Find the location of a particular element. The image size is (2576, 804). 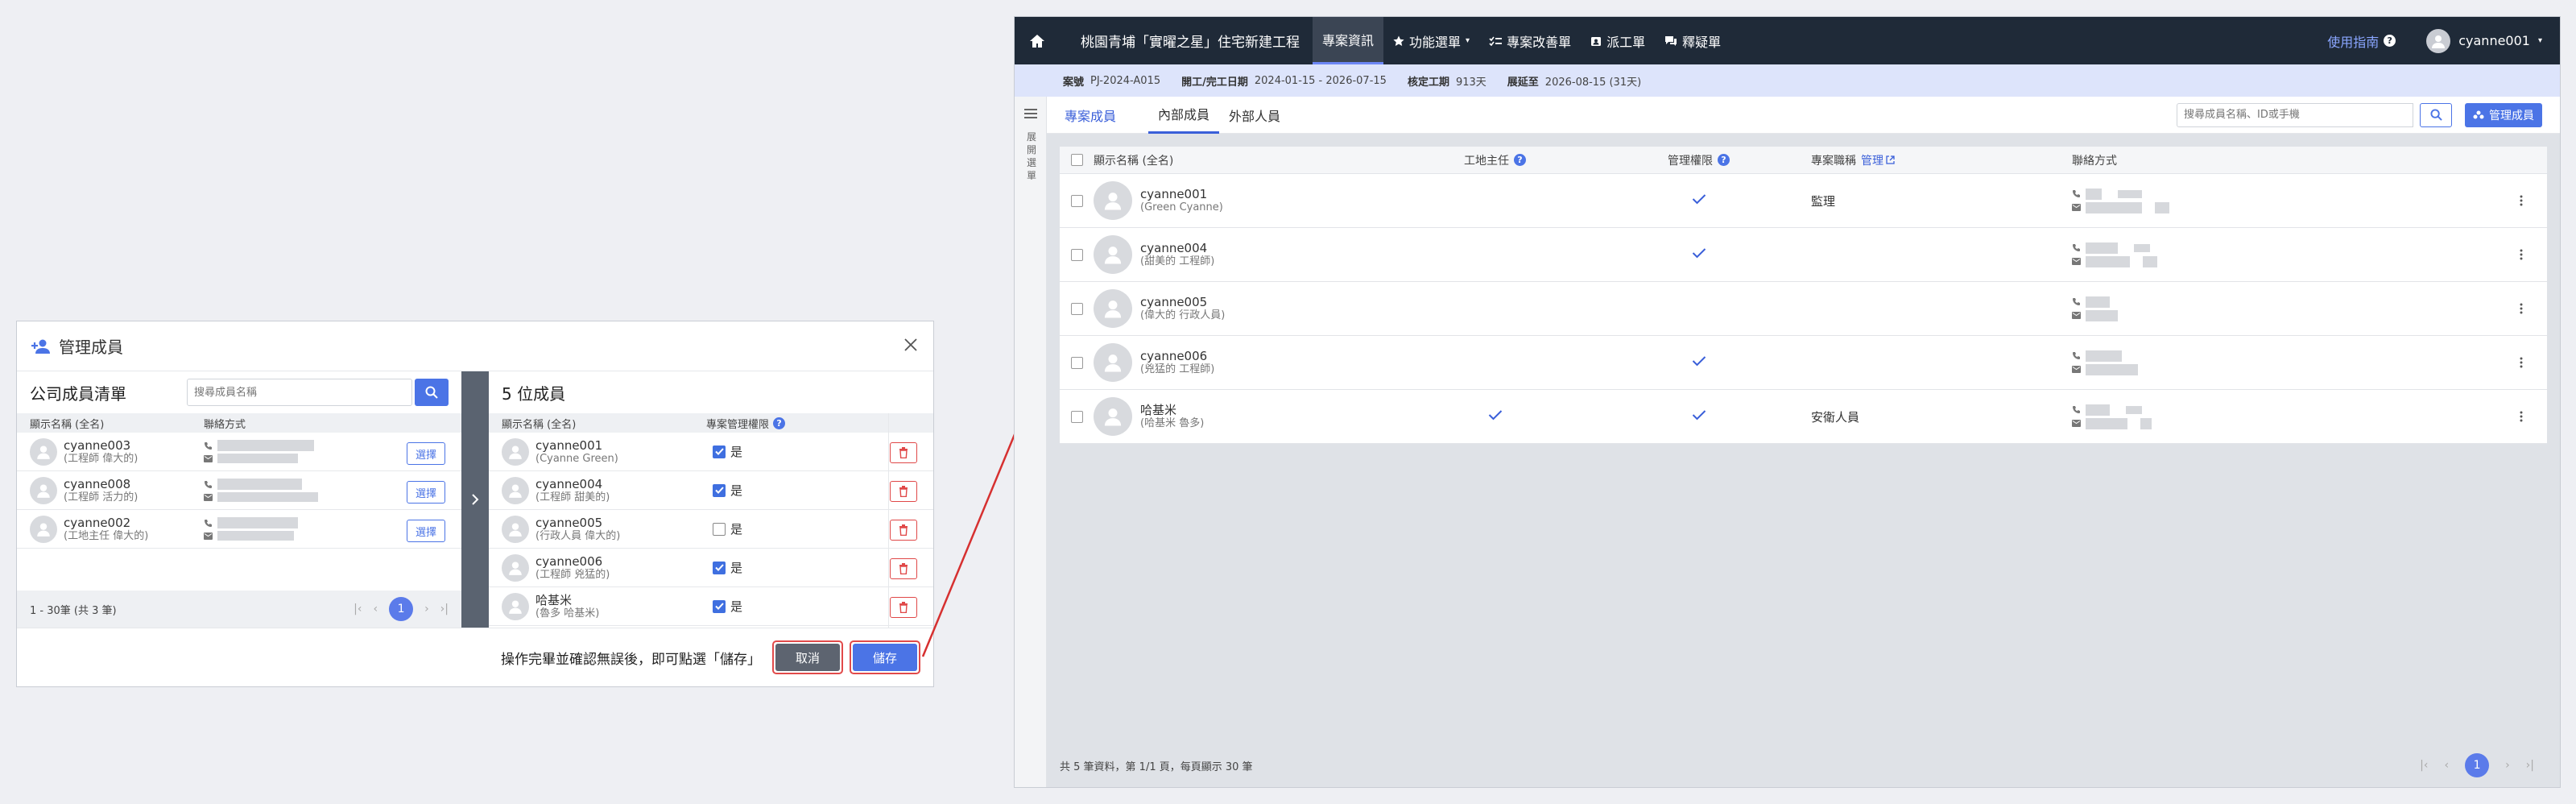

expand-menu-label: 展開選單 is located at coordinates (1032, 156).